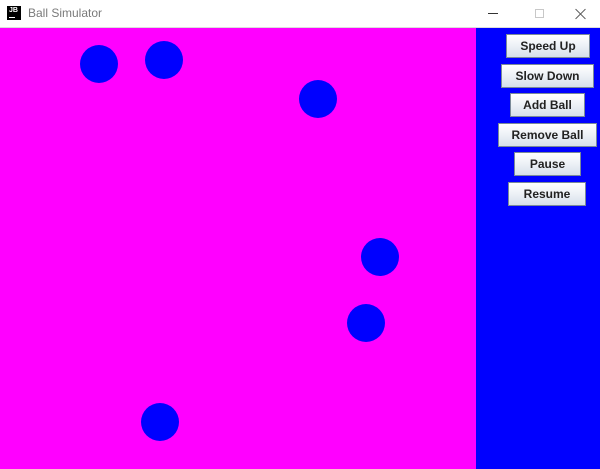  I want to click on app-logo-icon: JB, so click(14, 13).